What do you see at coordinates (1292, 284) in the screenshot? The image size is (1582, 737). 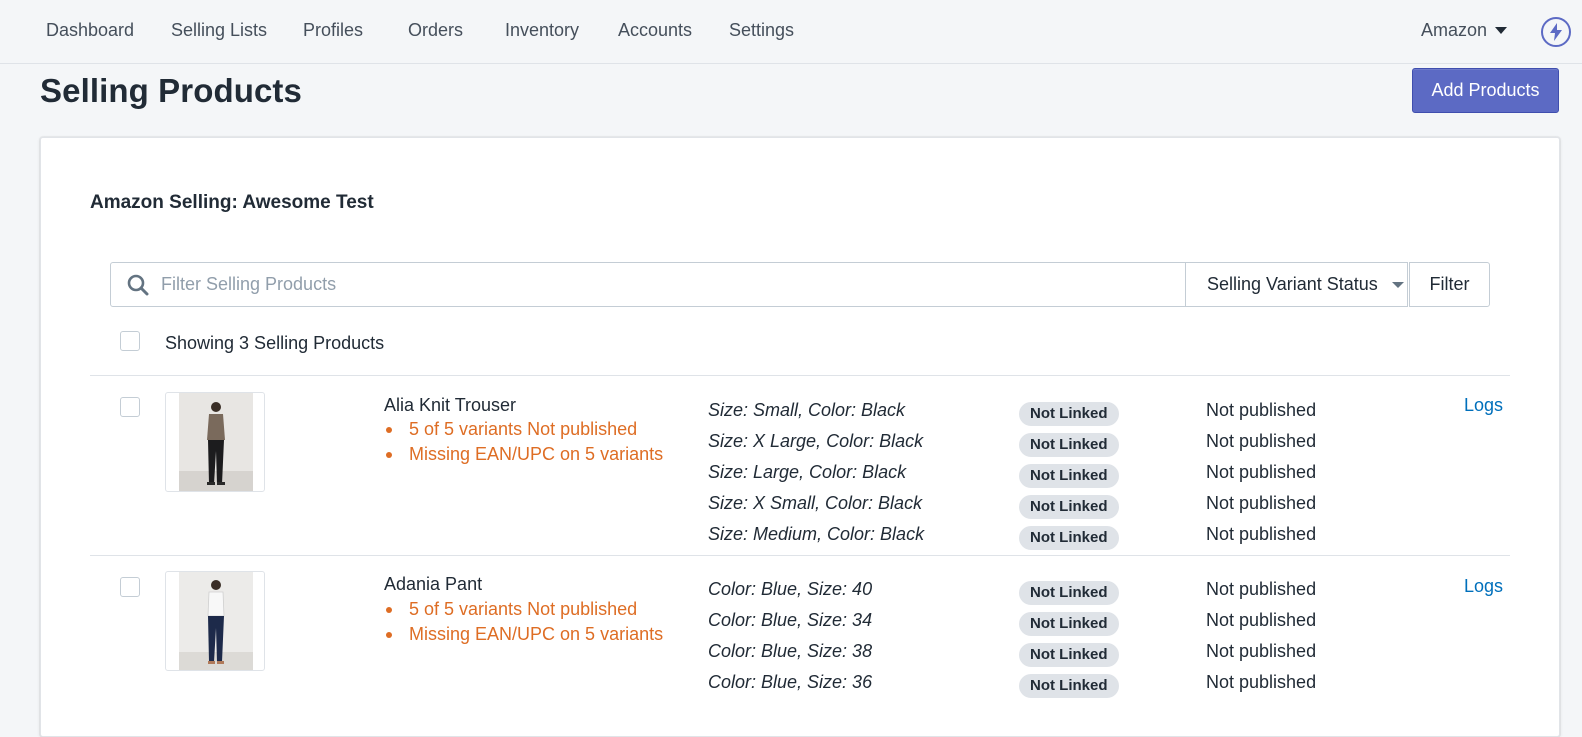 I see `status-select-label: Selling Variant Status` at bounding box center [1292, 284].